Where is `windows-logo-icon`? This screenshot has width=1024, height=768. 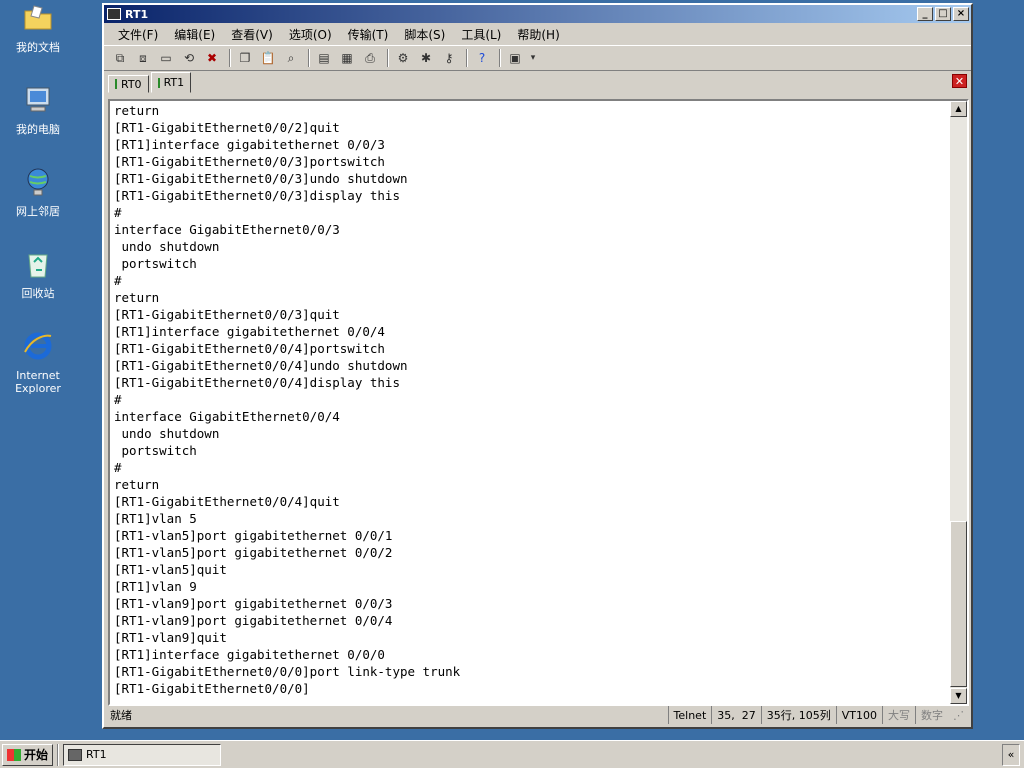
windows-logo-icon is located at coordinates (14, 754).